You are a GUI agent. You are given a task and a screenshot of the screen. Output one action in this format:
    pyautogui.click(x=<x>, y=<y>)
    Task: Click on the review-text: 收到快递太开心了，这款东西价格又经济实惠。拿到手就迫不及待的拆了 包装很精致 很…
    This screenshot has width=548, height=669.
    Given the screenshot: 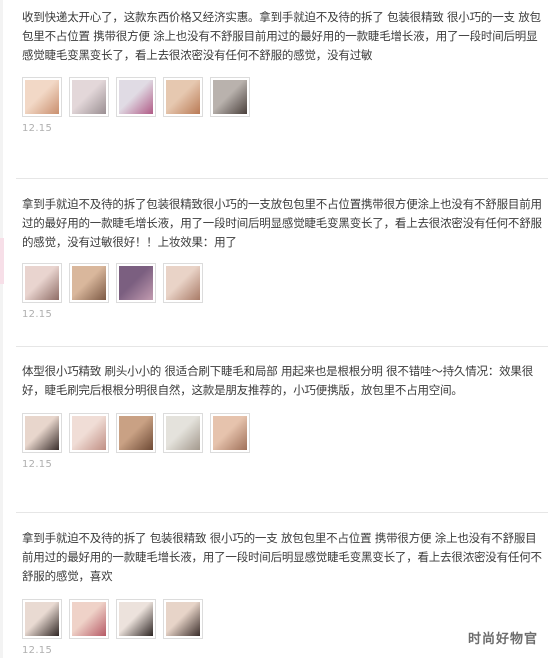 What is the action you would take?
    pyautogui.click(x=281, y=36)
    